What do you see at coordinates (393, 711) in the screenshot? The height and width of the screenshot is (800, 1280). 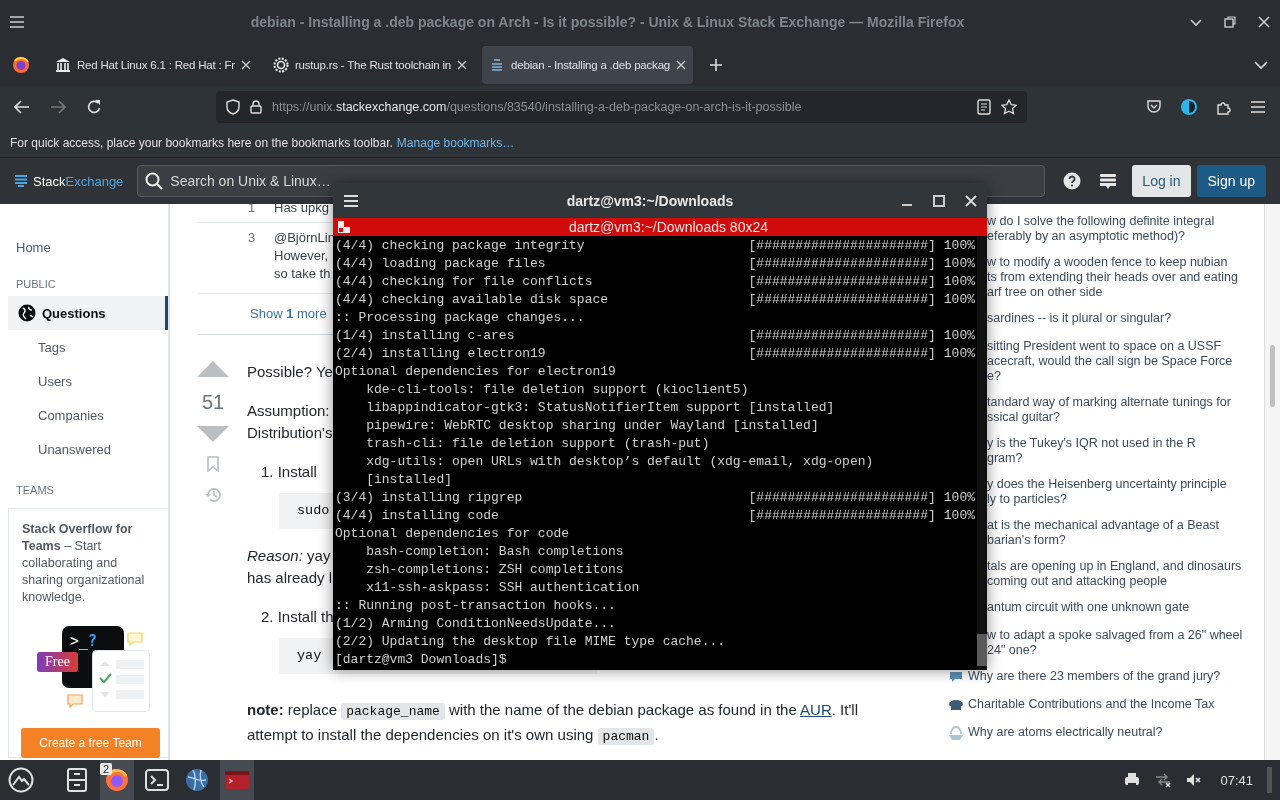 I see `inline-code: package_name` at bounding box center [393, 711].